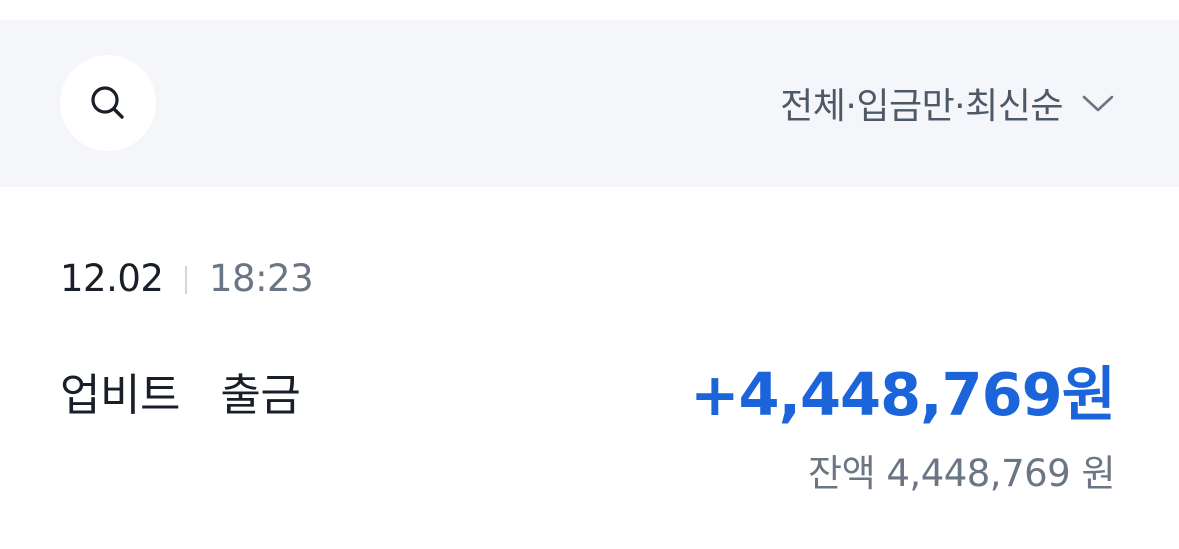  I want to click on transaction-time: 18:23, so click(261, 278).